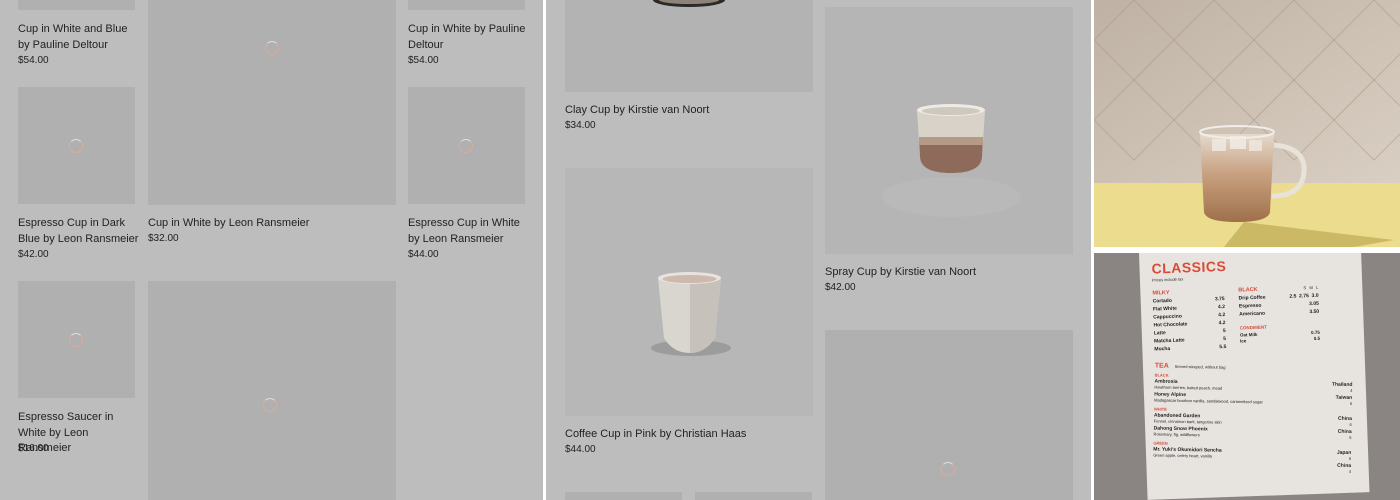  I want to click on product-price: $32.00, so click(163, 238).